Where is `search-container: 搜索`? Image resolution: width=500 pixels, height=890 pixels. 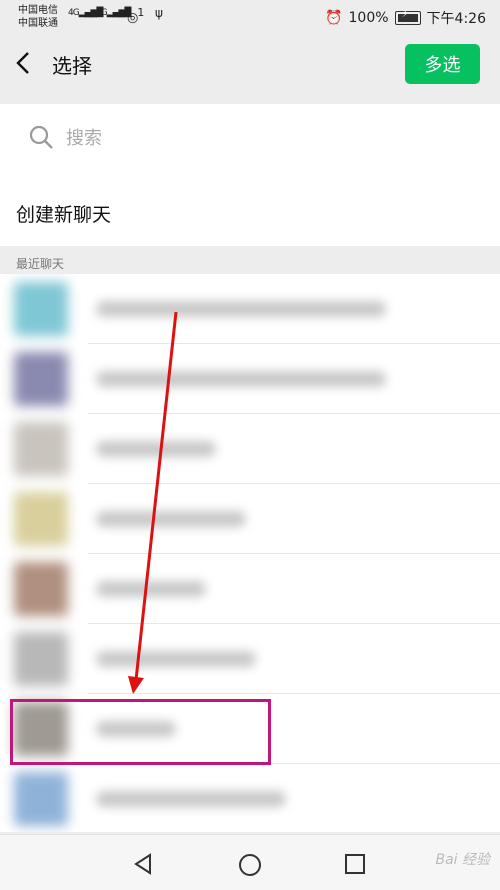
search-container: 搜索 is located at coordinates (250, 135).